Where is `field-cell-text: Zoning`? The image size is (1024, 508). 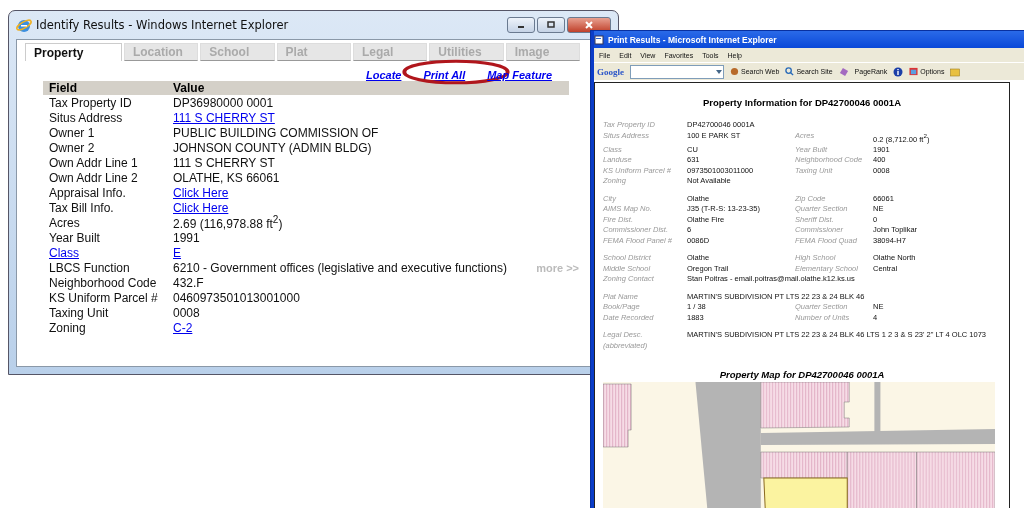 field-cell-text: Zoning is located at coordinates (68, 327).